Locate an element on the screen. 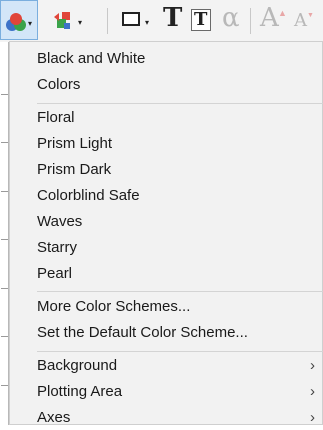  shrink-font-button: A ▼ is located at coordinates (307, 19).